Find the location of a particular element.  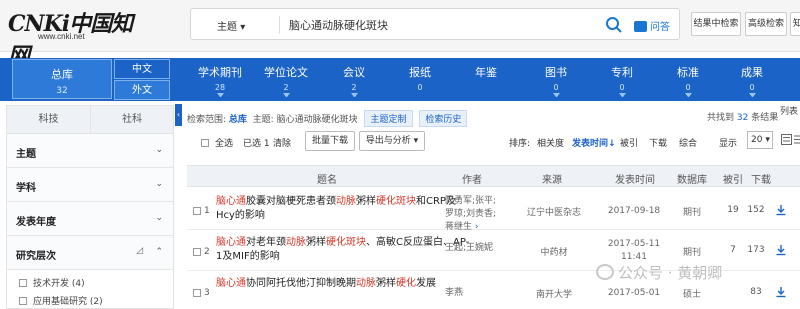

nav-yearbook: 年鉴 is located at coordinates (486, 73).